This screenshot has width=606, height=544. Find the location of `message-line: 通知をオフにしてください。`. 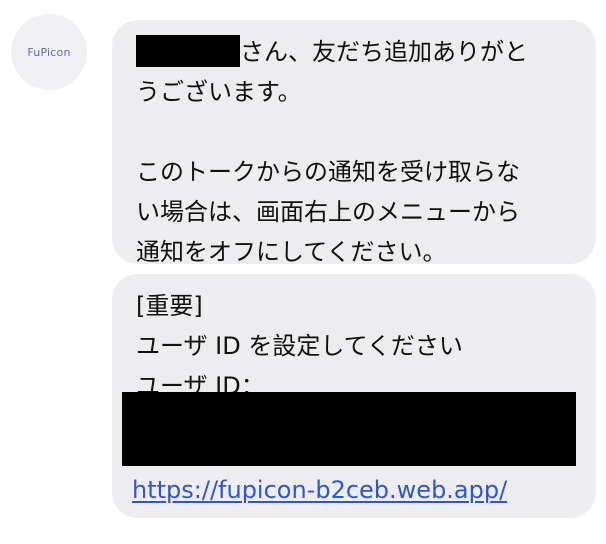

message-line: 通知をオフにしてください。 is located at coordinates (291, 252).